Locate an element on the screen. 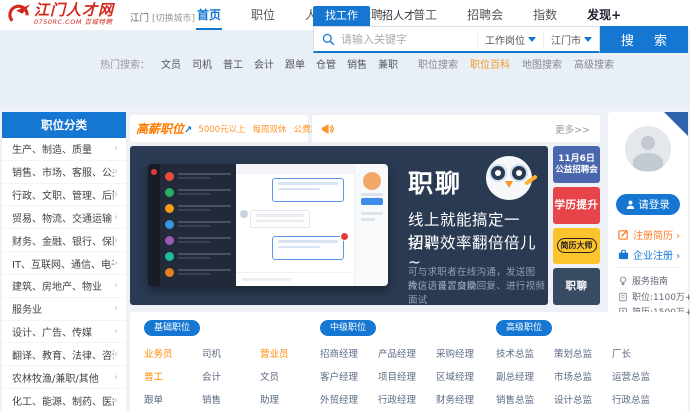 The height and width of the screenshot is (411, 690). job-link: 普工 is located at coordinates (173, 377).